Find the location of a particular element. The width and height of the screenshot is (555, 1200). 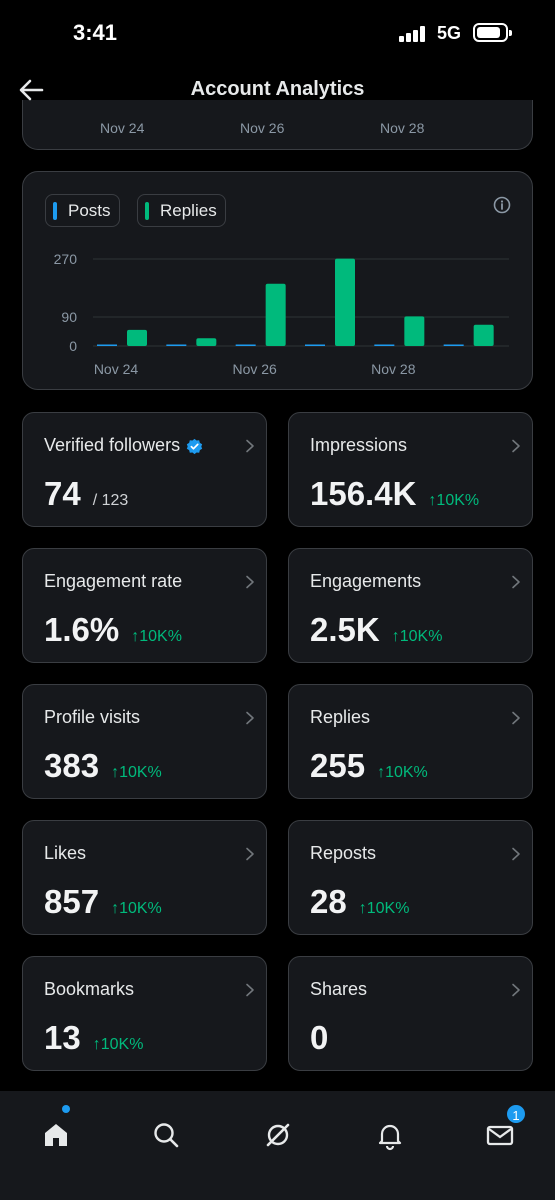

metric-label: Engagement rate is located at coordinates (113, 581).